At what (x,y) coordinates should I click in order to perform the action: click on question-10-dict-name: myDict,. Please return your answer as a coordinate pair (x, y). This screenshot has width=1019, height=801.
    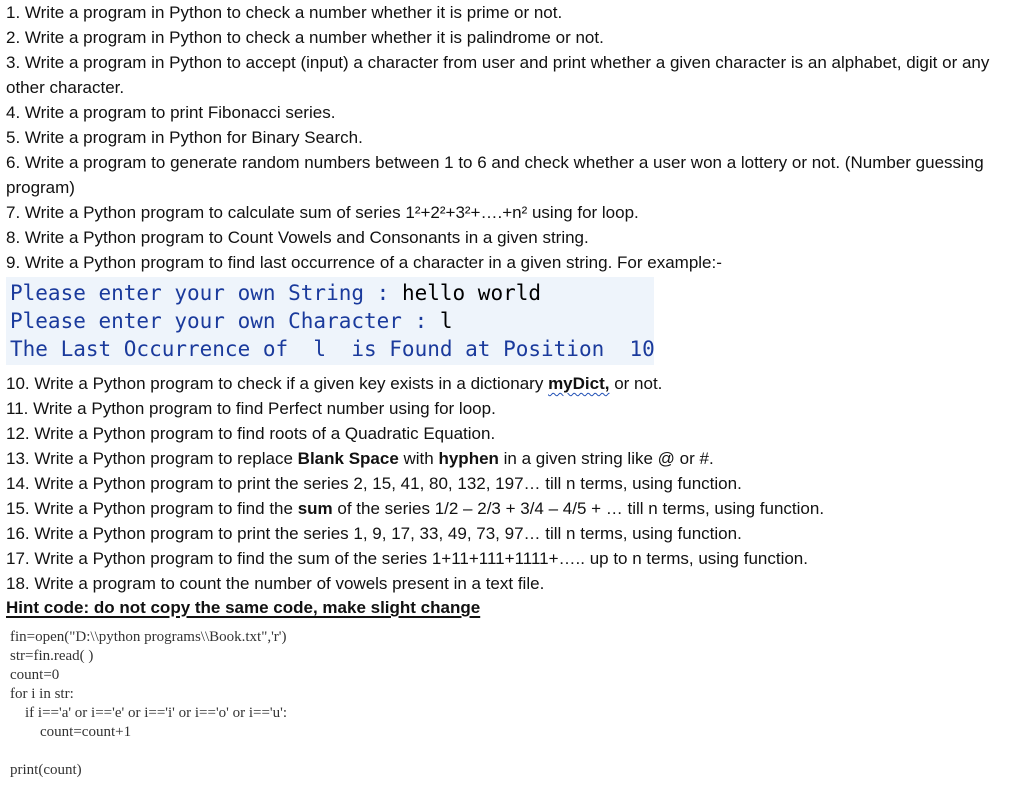
    Looking at the image, I should click on (579, 383).